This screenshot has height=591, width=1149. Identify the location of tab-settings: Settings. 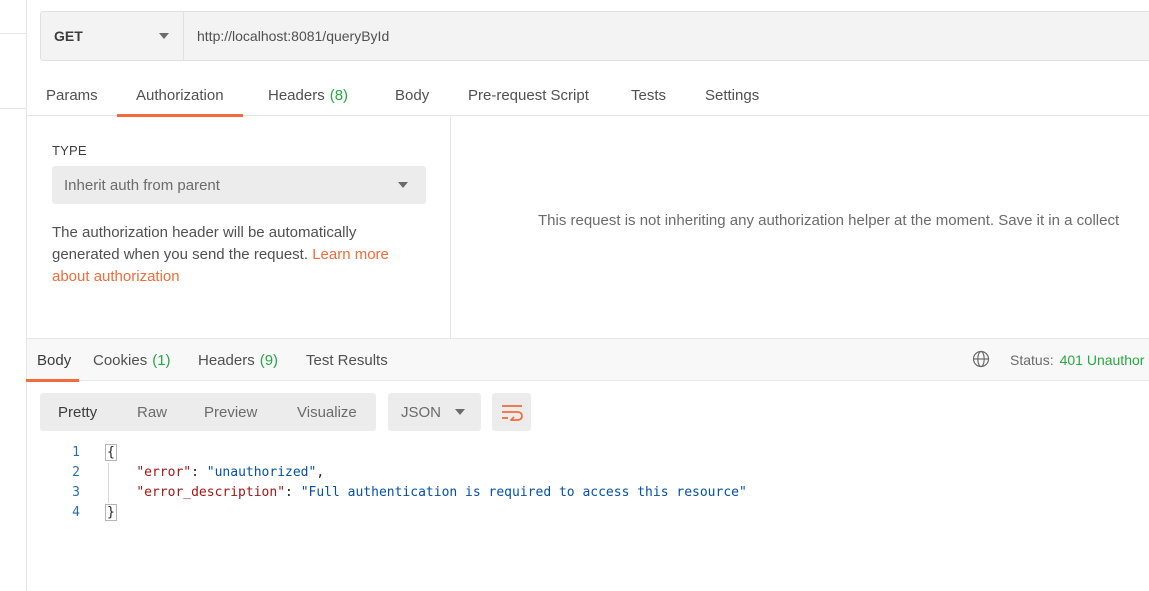
(732, 95).